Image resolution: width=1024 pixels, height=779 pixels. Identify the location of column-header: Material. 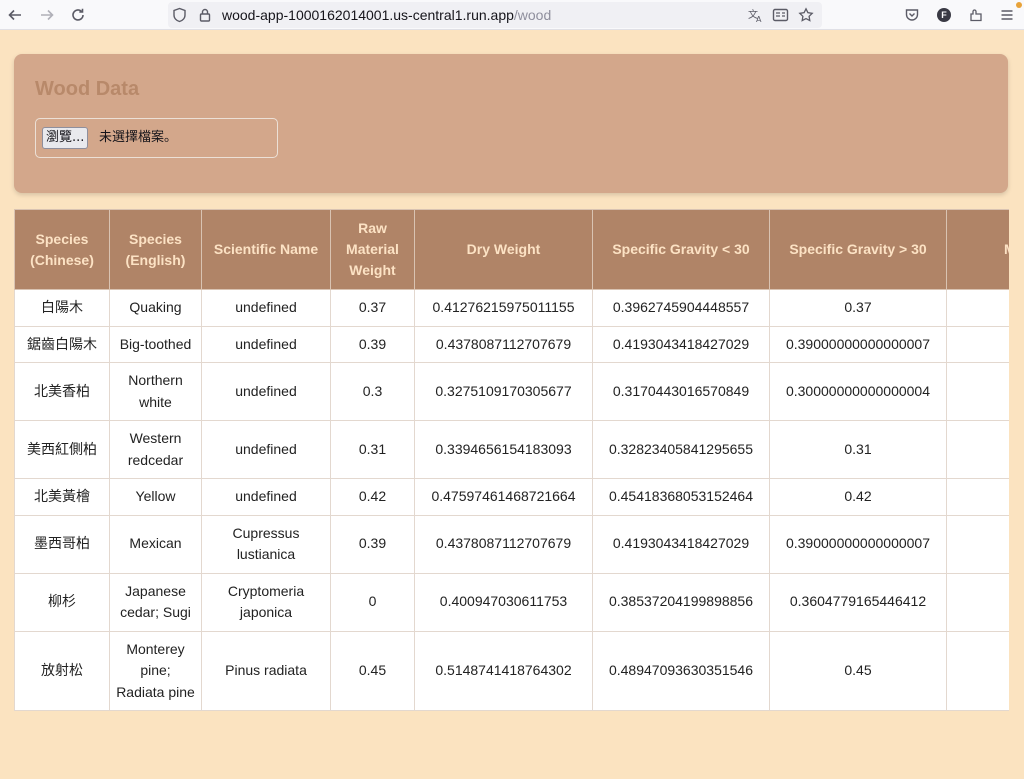
(977, 249).